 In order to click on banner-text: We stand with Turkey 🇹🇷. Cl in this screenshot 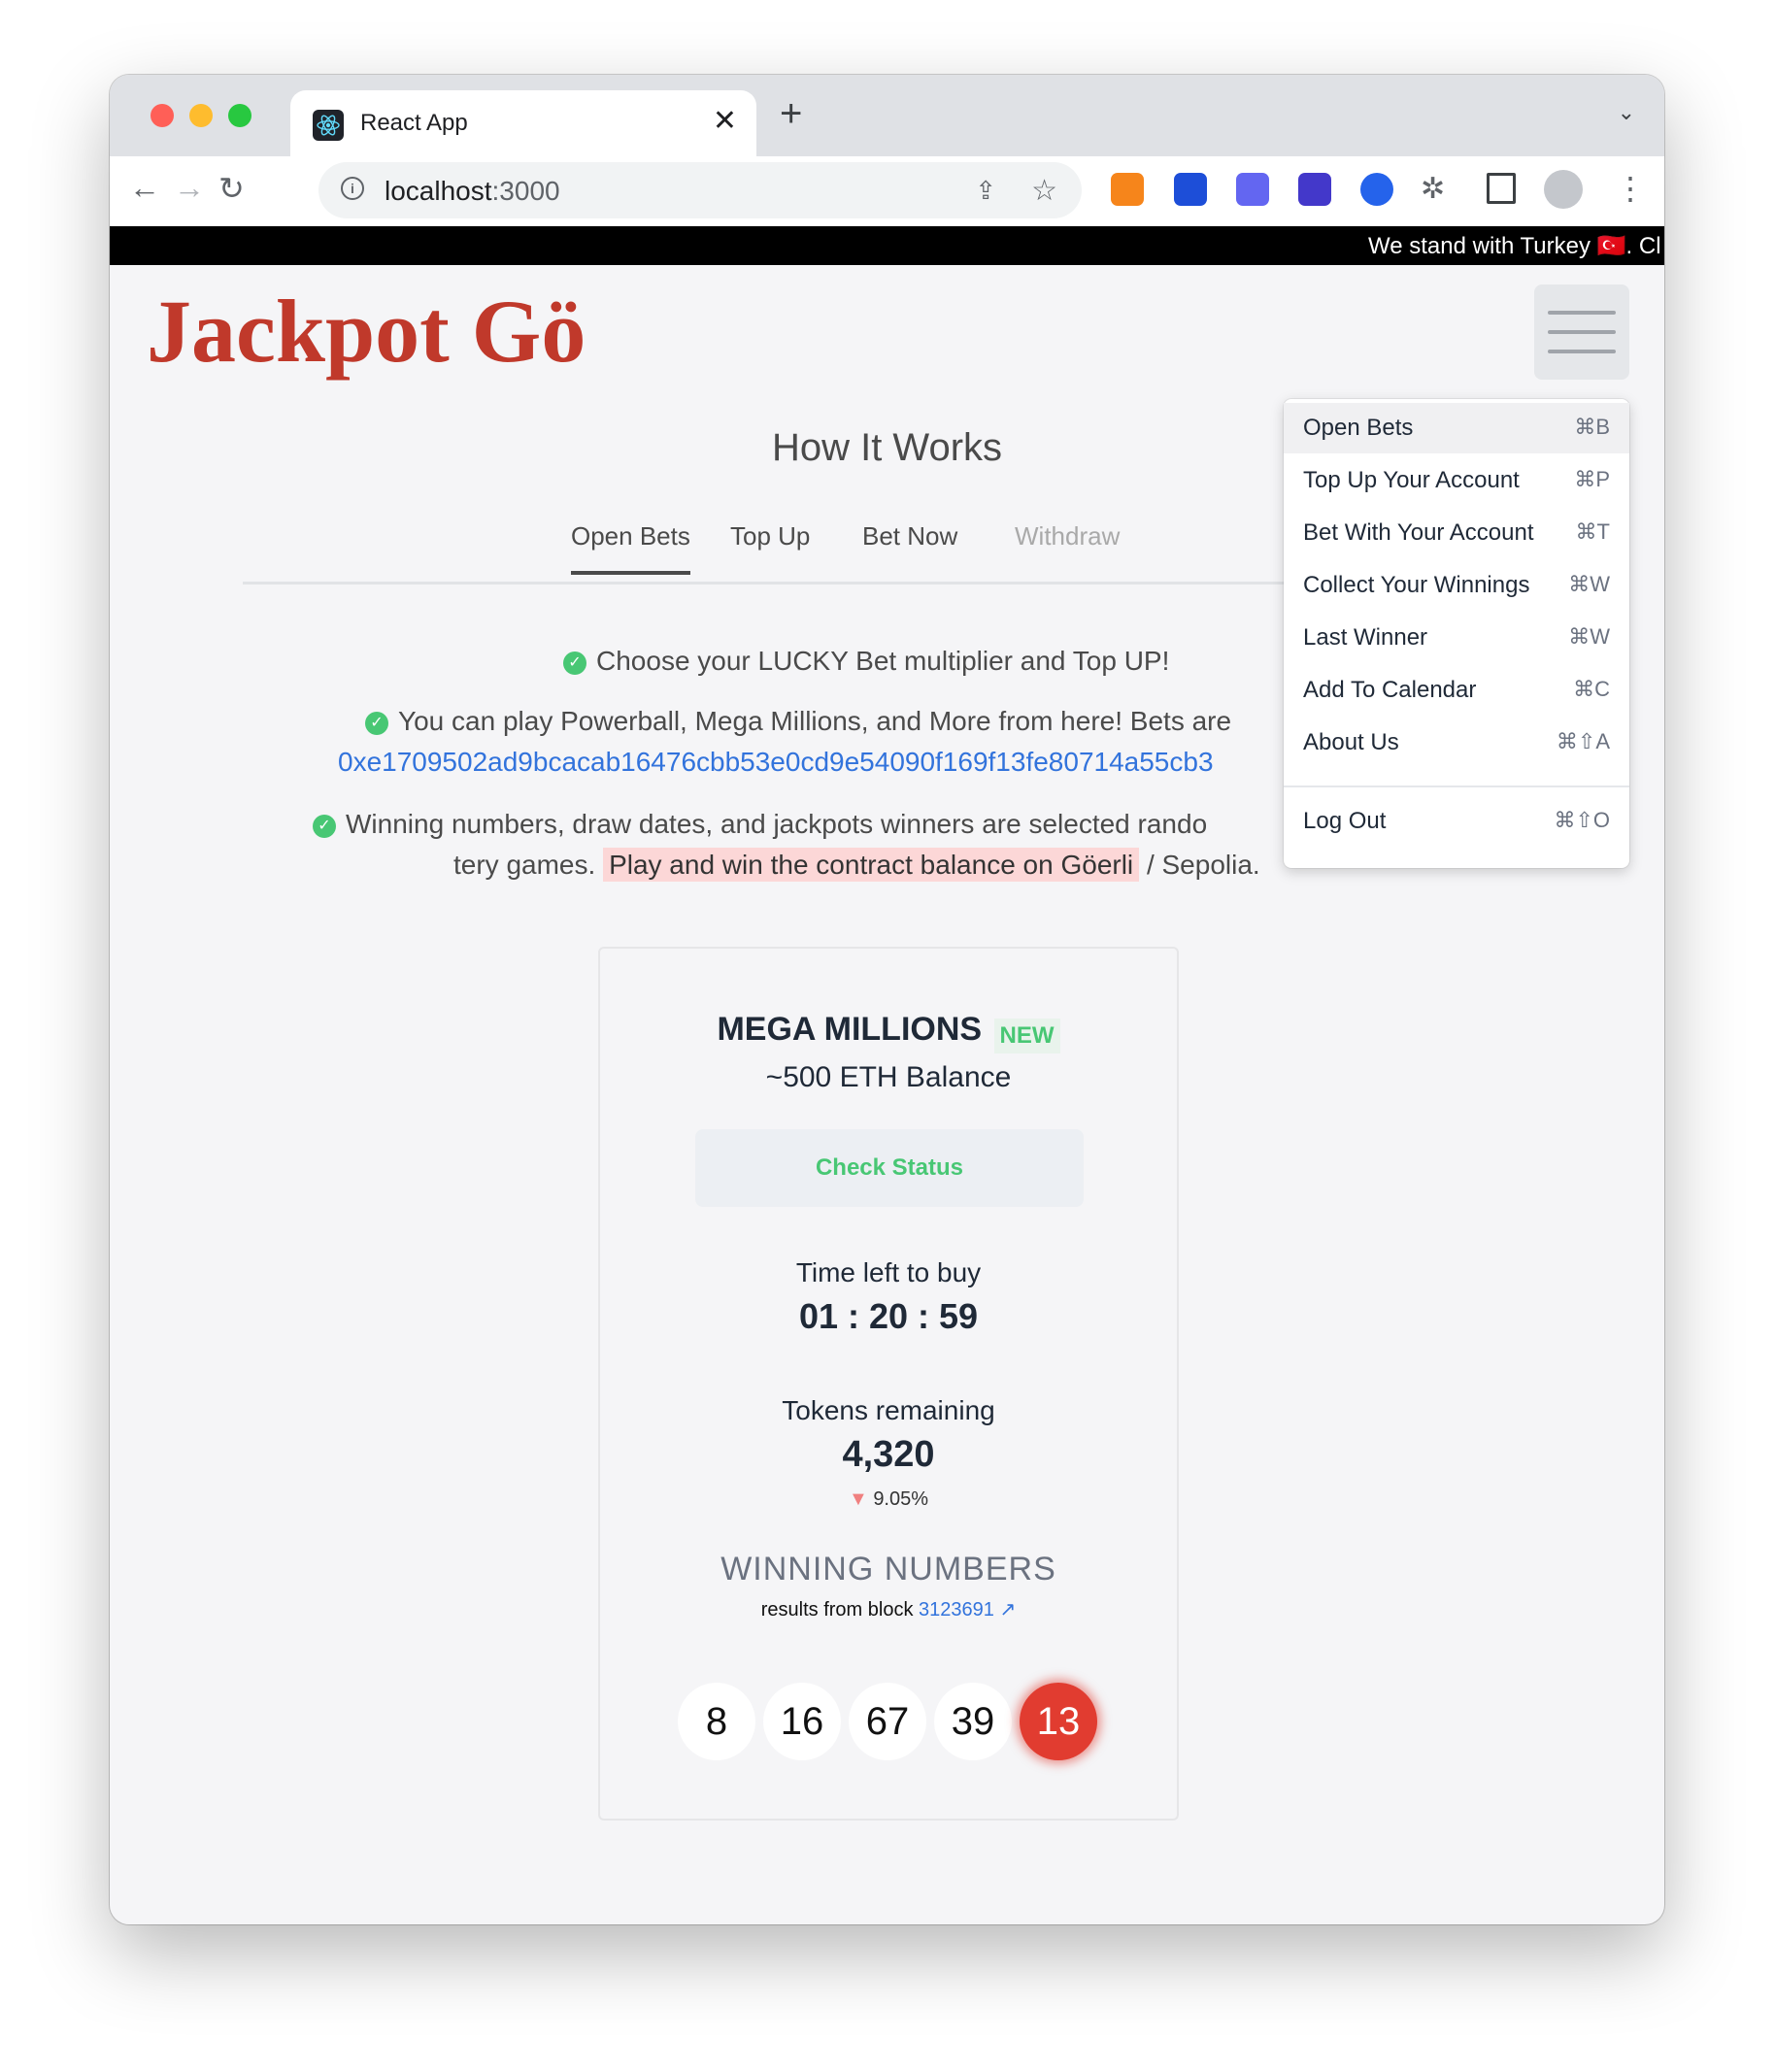, I will do `click(1514, 246)`.